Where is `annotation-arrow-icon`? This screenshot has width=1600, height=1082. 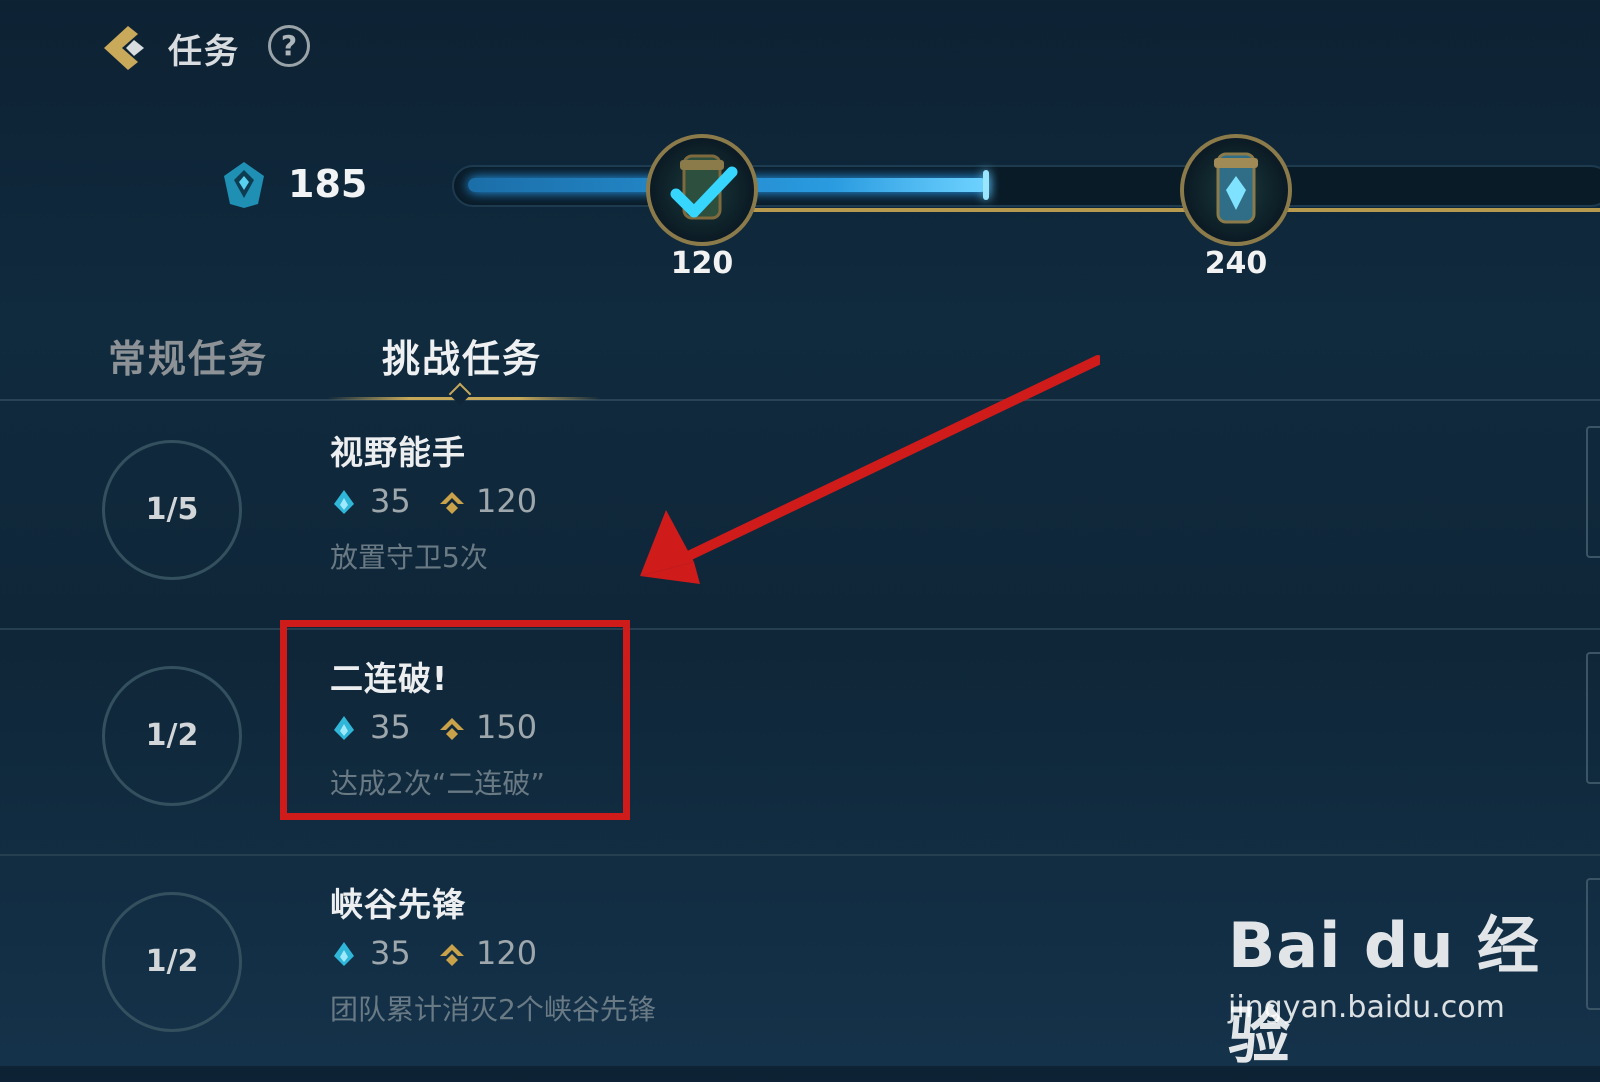
annotation-arrow-icon is located at coordinates (870, 469).